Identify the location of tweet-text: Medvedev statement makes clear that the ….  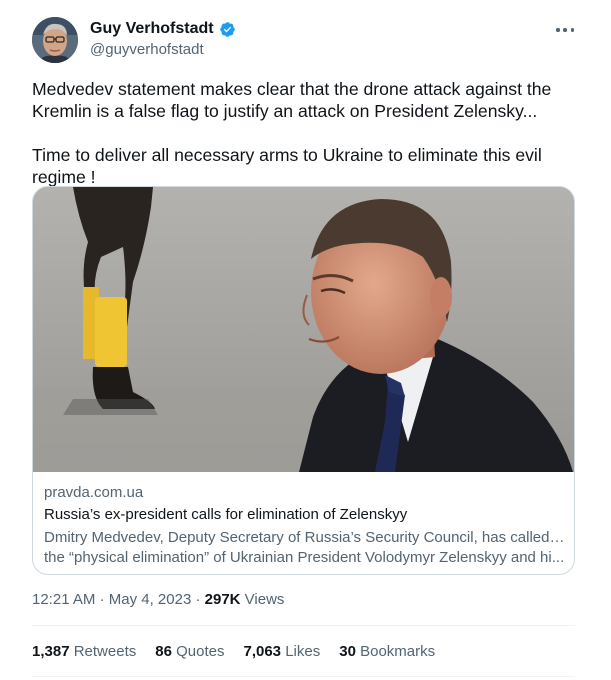
(292, 133).